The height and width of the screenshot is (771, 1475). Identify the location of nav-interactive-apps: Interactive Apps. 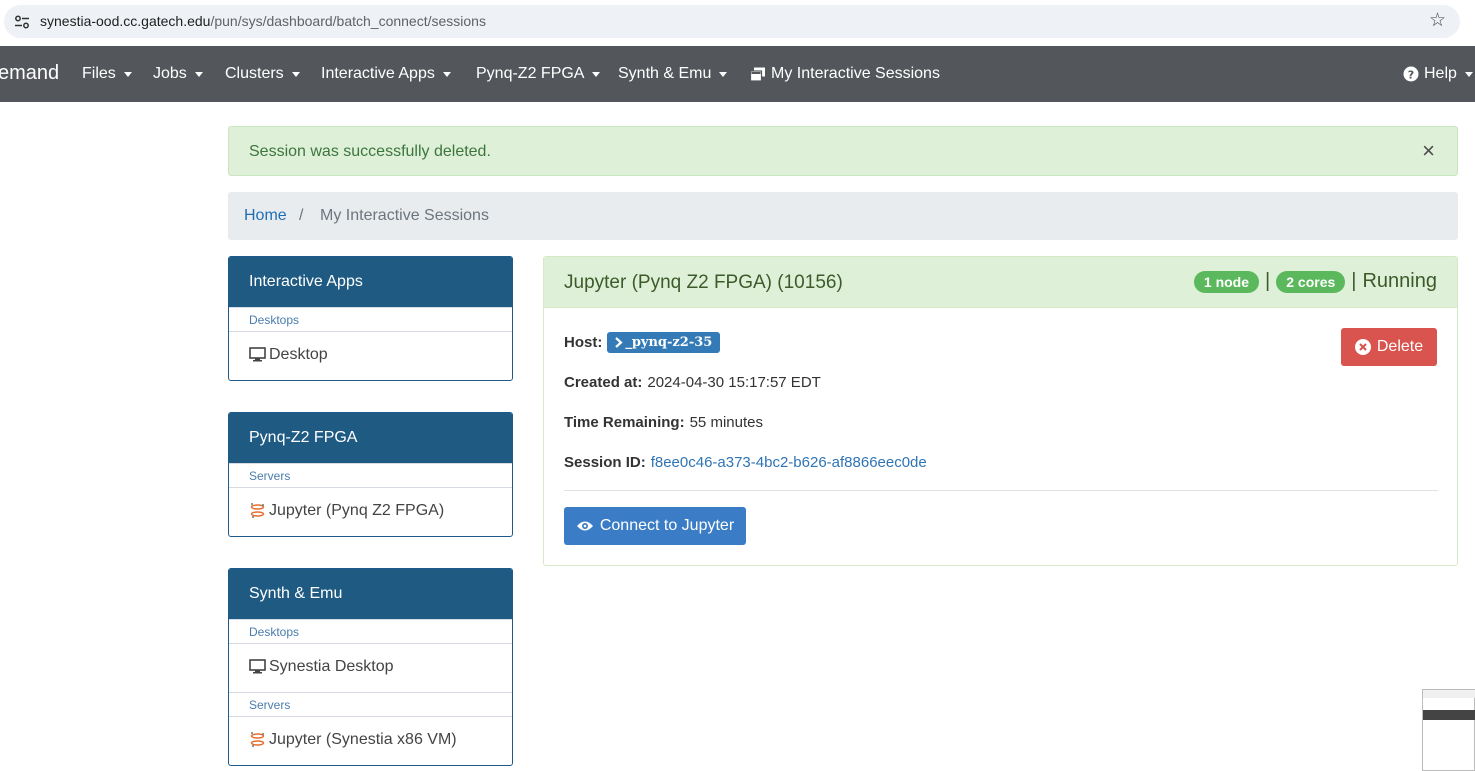
(386, 74).